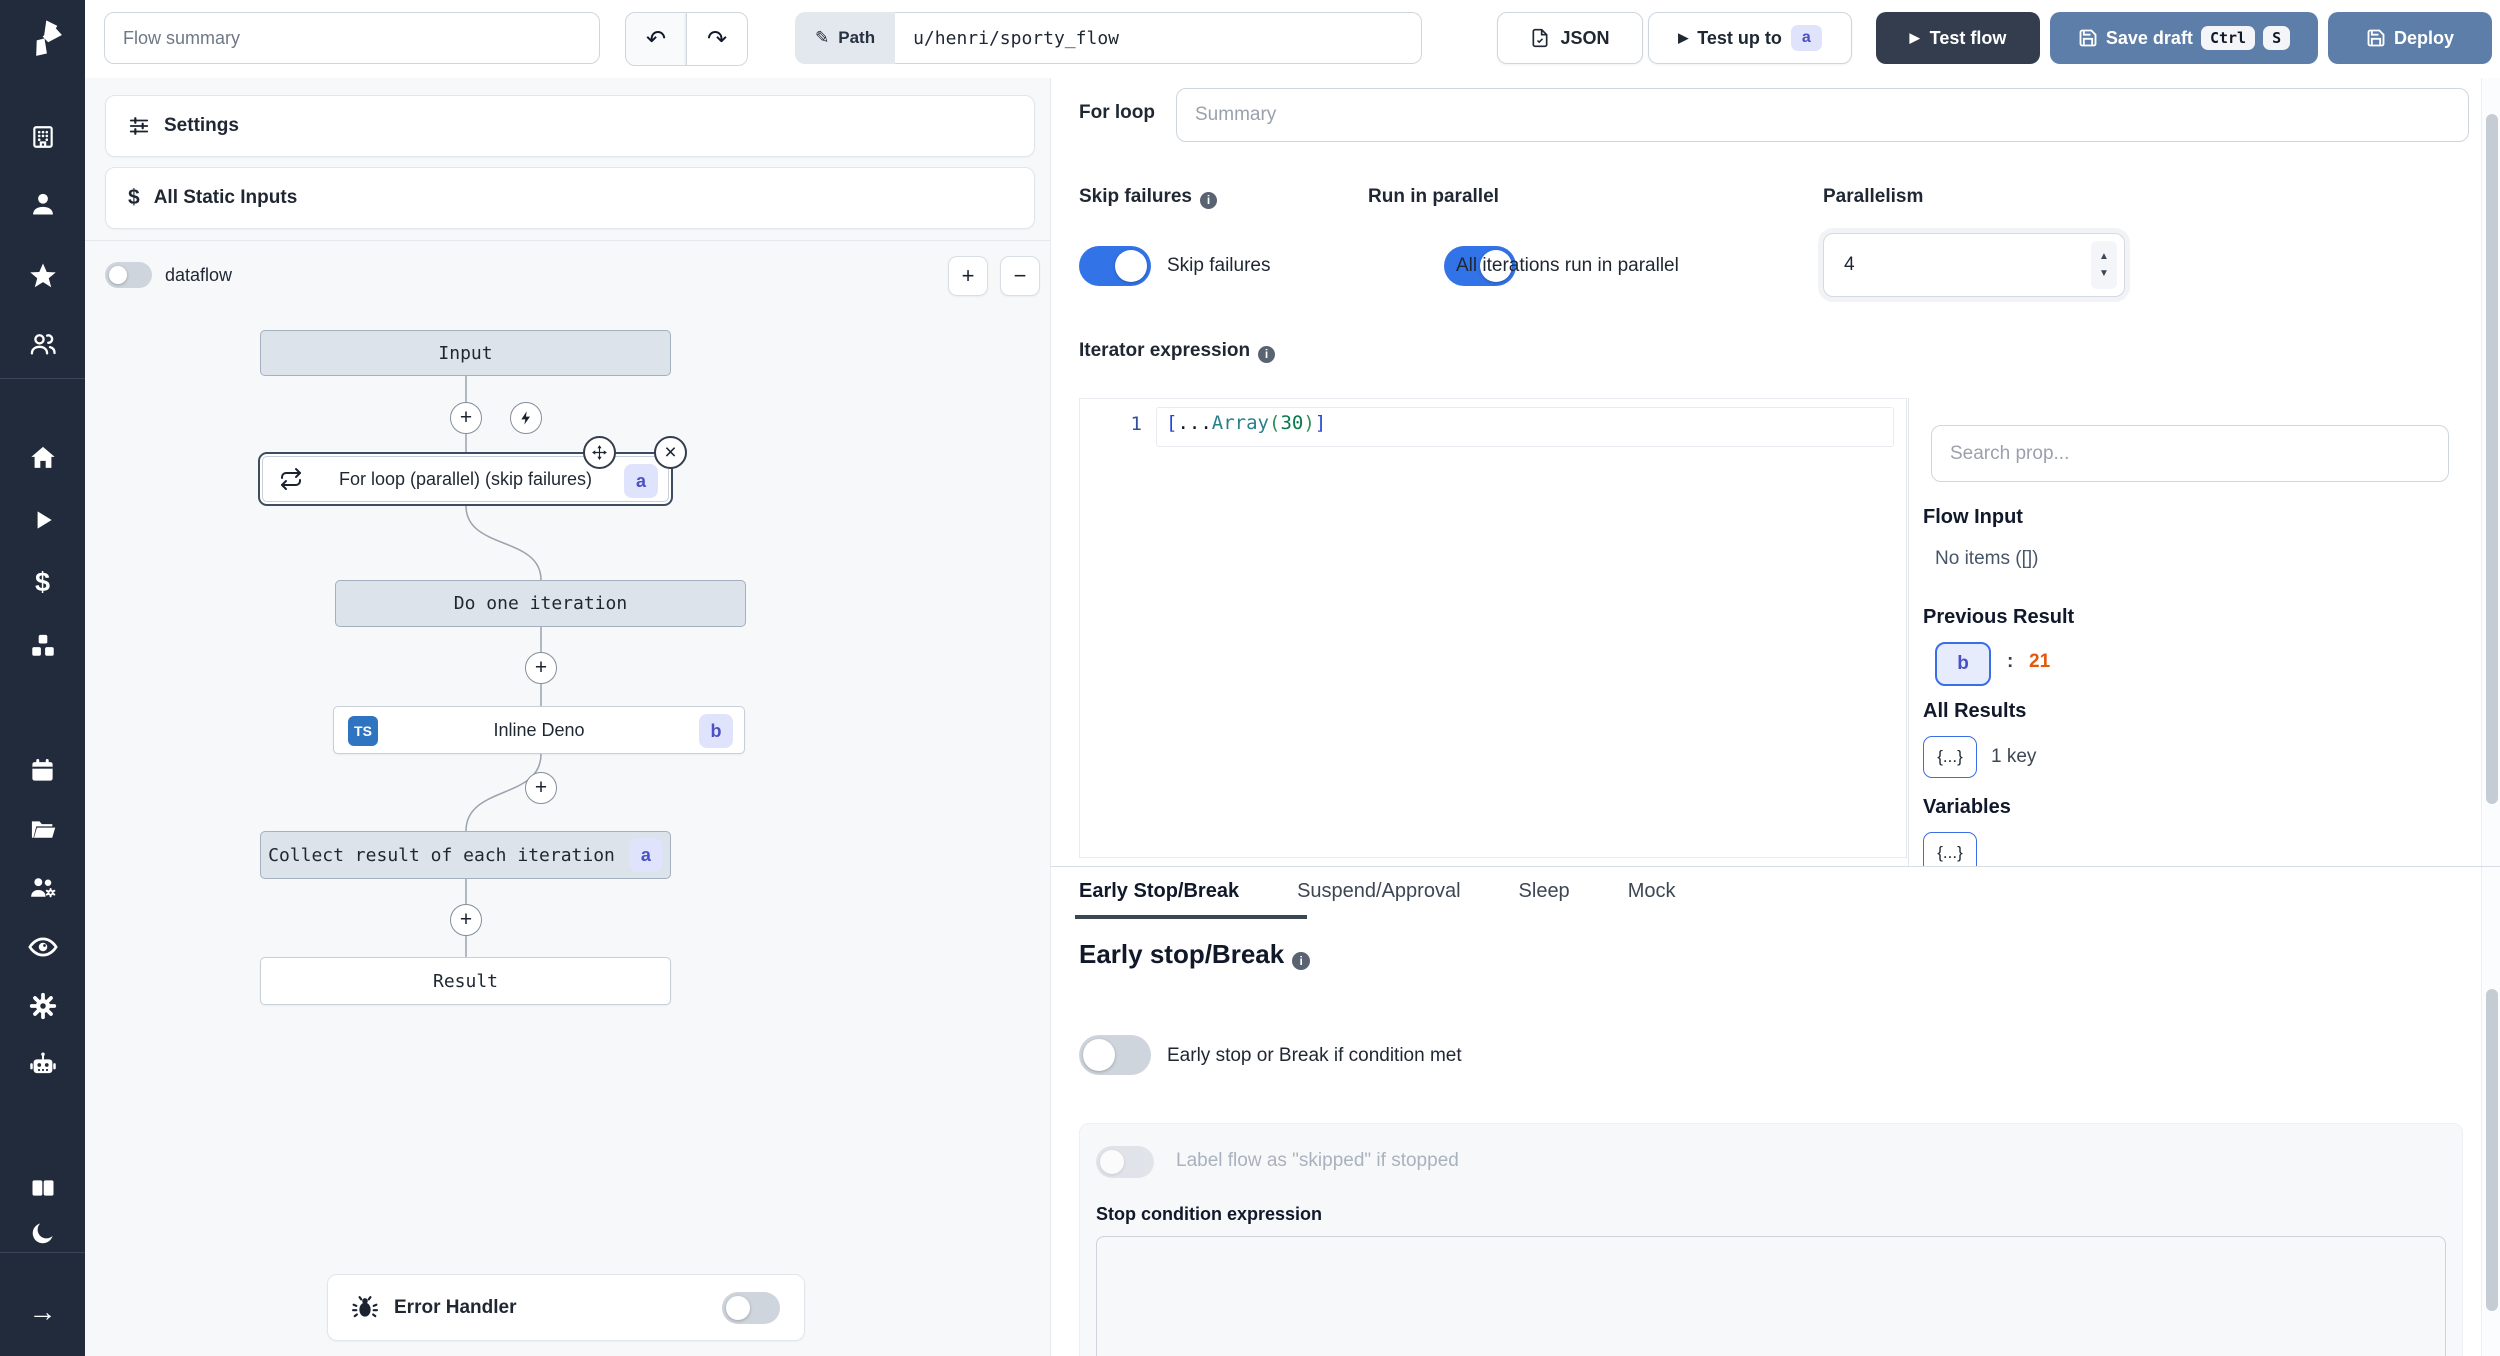  What do you see at coordinates (2104, 273) in the screenshot?
I see `stepper-down-icon: ▼` at bounding box center [2104, 273].